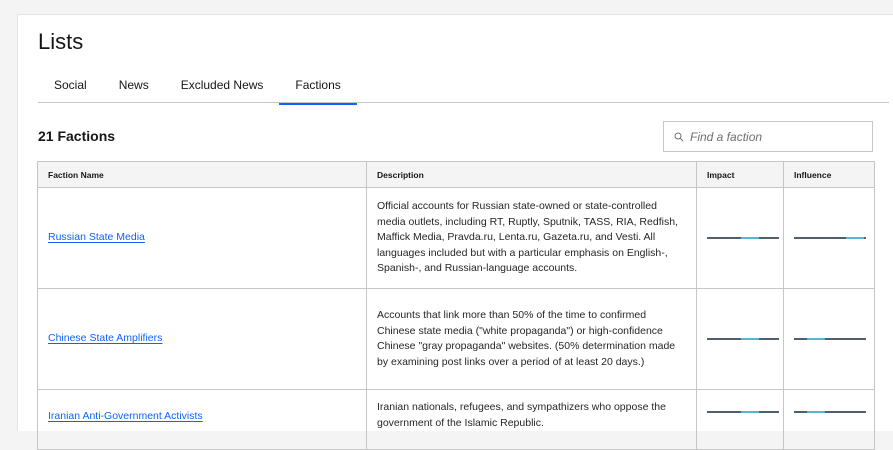 This screenshot has height=450, width=893. Describe the element at coordinates (318, 91) in the screenshot. I see `tab-factions: Factions` at that location.